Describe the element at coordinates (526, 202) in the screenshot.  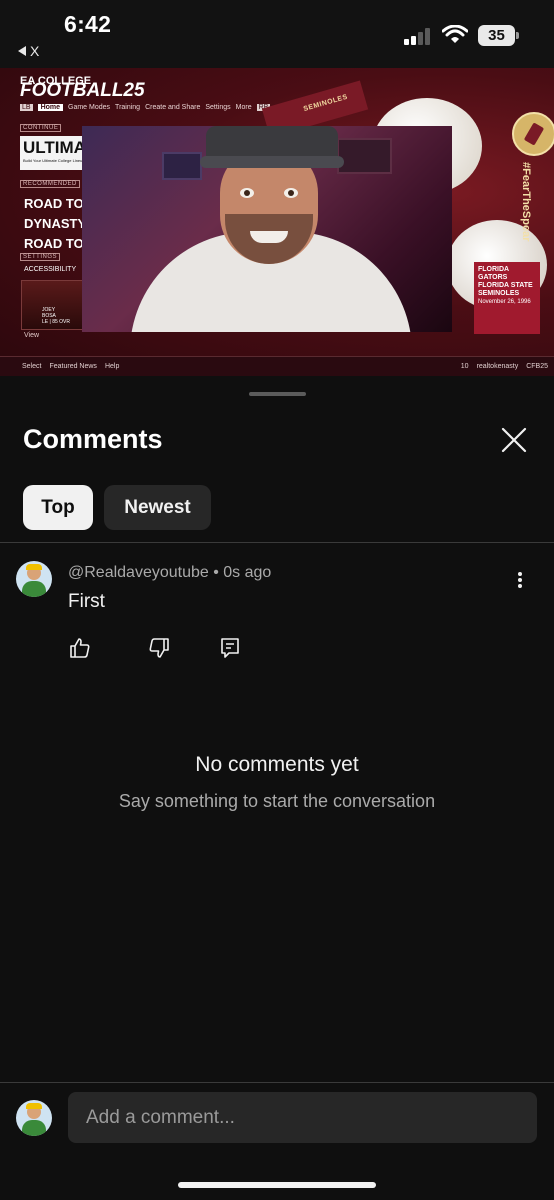
I see `hashtag-text: #FearTheSpear` at that location.